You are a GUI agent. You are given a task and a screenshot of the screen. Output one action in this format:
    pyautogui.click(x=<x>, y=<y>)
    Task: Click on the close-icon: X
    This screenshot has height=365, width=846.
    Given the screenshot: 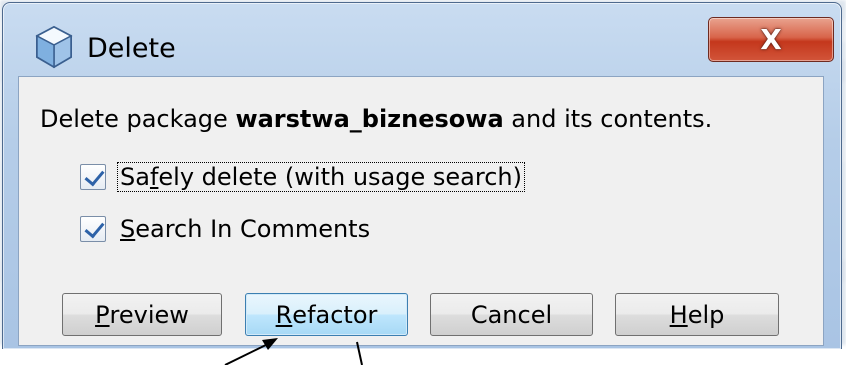 What is the action you would take?
    pyautogui.click(x=771, y=39)
    